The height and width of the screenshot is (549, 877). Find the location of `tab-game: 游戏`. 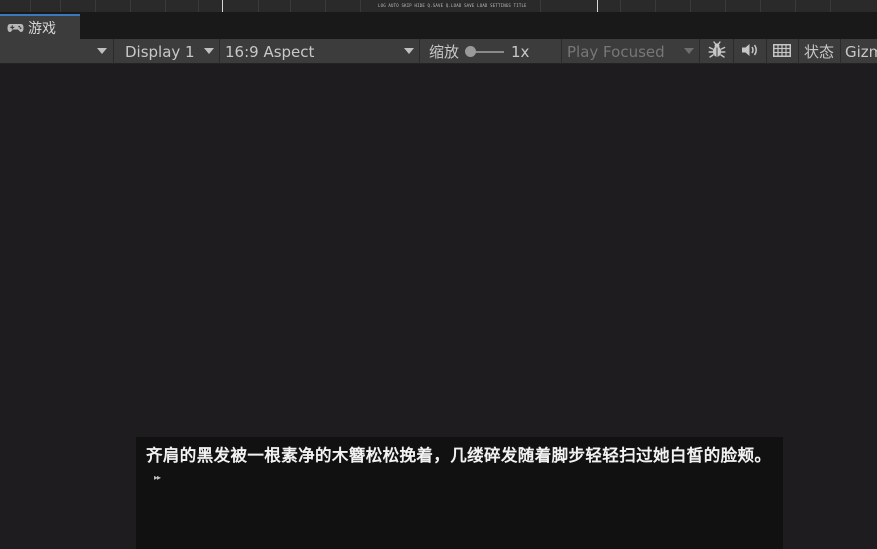

tab-game: 游戏 is located at coordinates (40, 26).